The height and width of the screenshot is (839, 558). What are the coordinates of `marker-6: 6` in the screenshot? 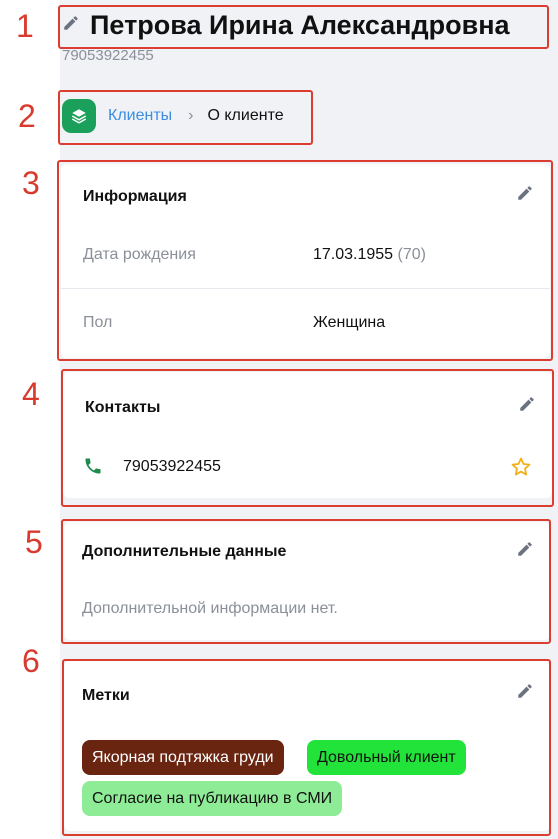 It's located at (31, 661).